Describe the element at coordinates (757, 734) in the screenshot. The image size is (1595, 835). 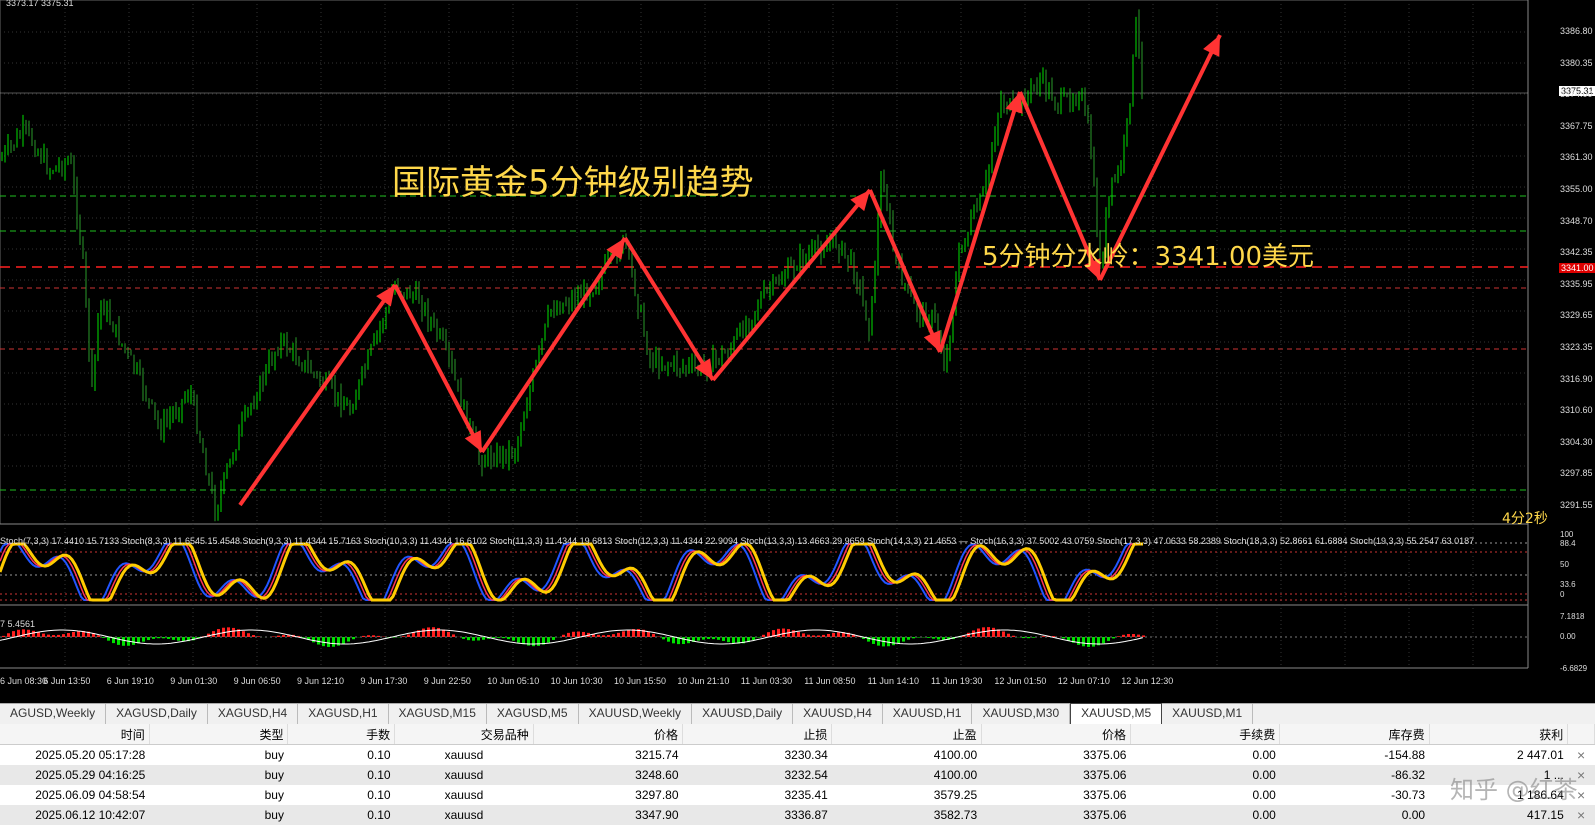
I see `orders-column-header: 止损` at that location.